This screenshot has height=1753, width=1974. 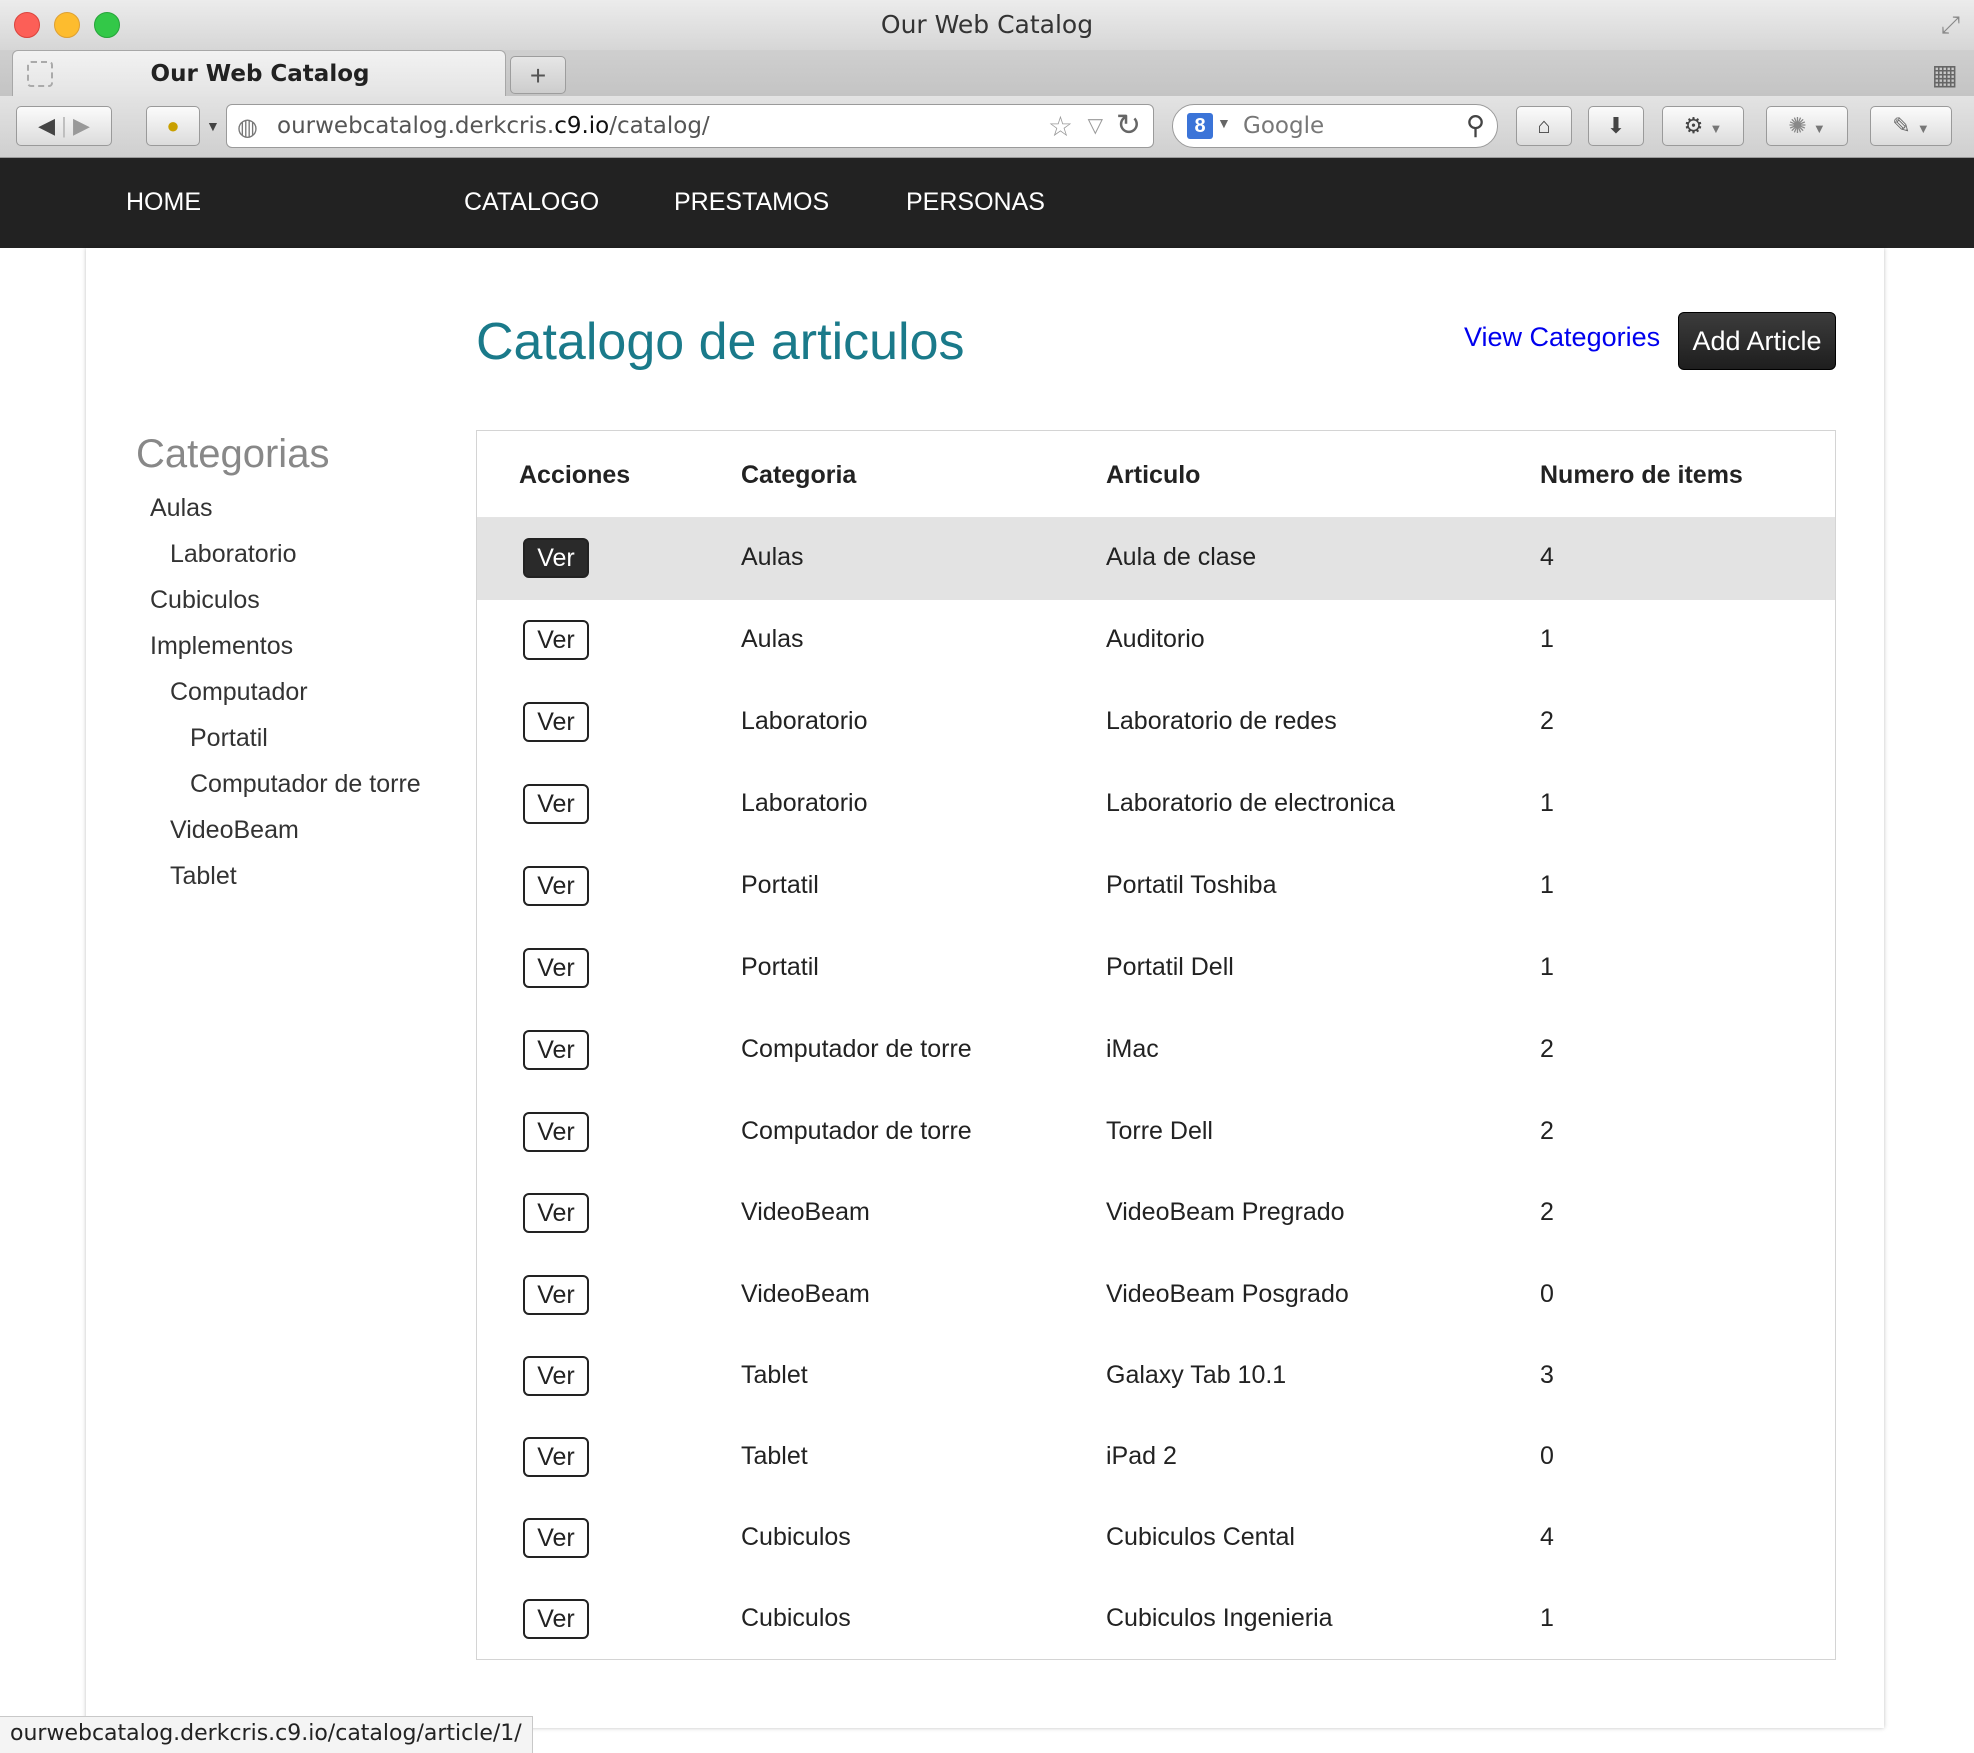 I want to click on tab-title: Our Web Catalog, so click(x=260, y=74).